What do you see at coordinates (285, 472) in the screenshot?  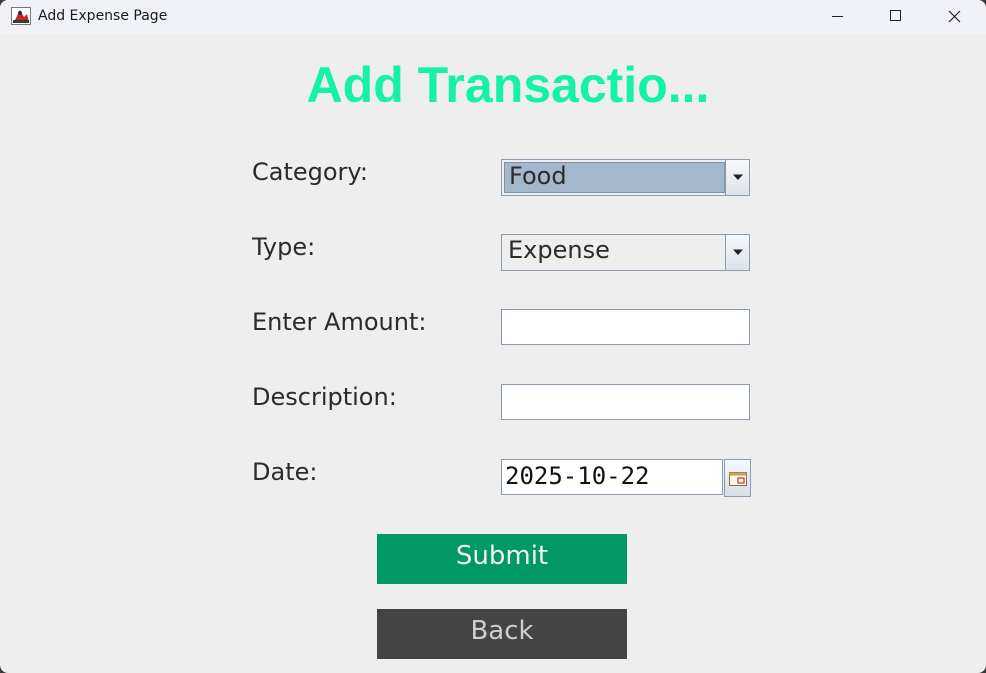 I see `date-label: Date:` at bounding box center [285, 472].